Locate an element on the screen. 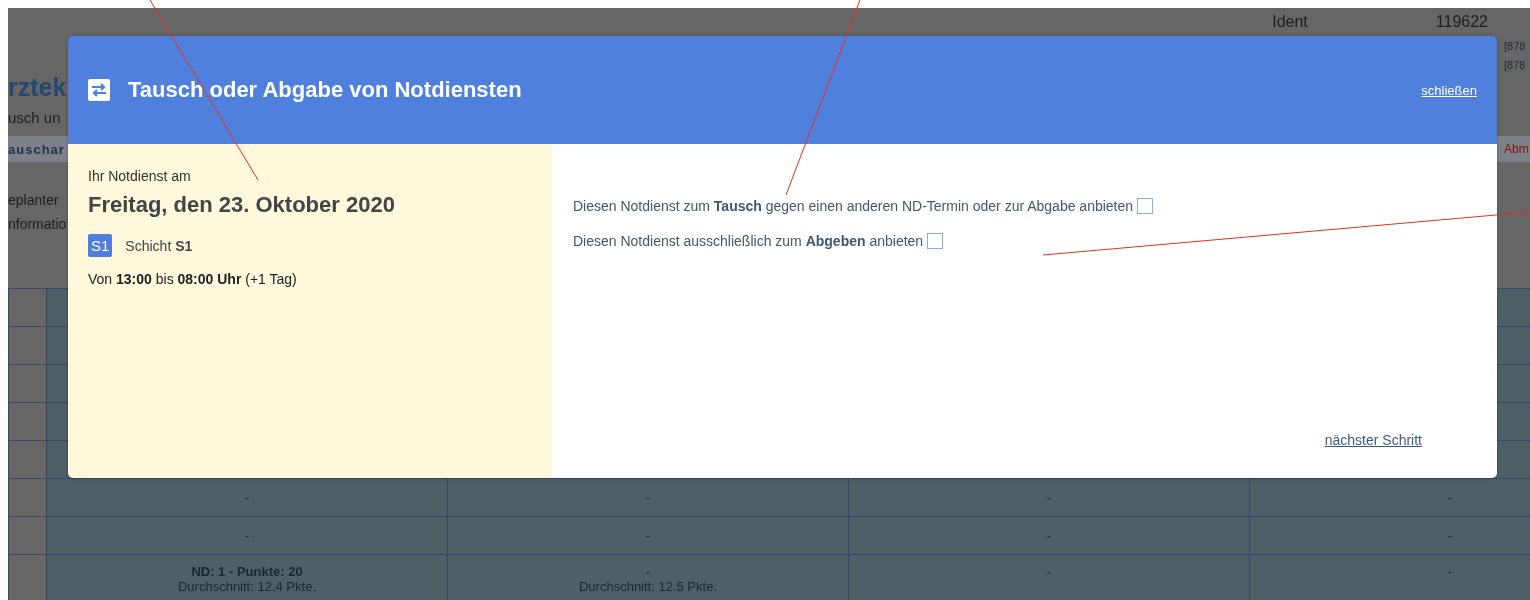 The width and height of the screenshot is (1530, 600). tab-label: auschar is located at coordinates (36, 149).